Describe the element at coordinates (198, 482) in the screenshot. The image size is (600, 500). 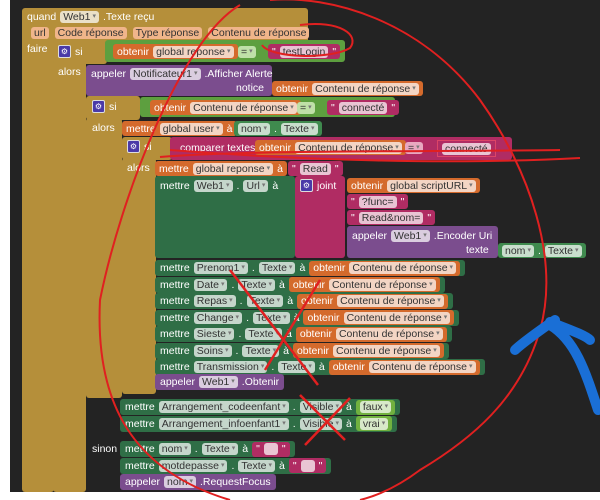
I see `request-focus-block: appeler nom ▾ .RequestFocus` at that location.